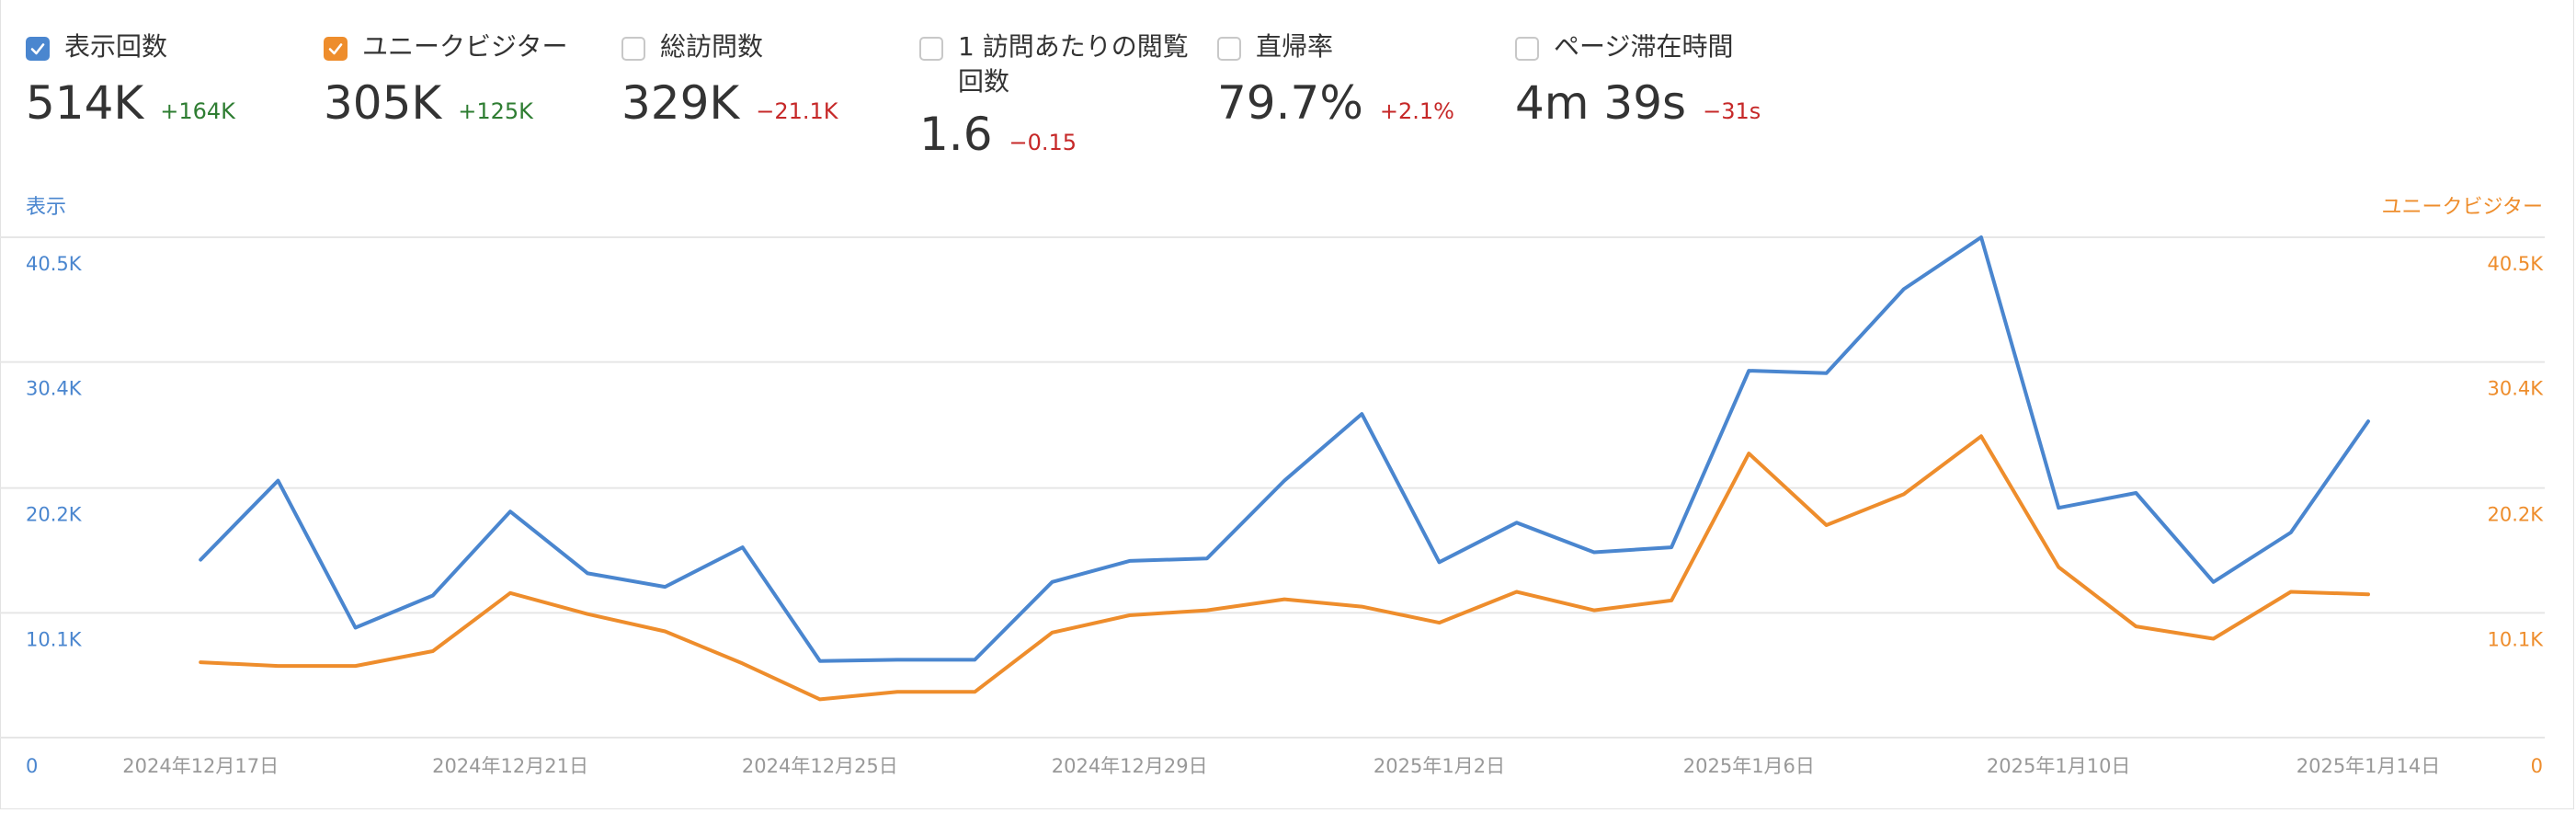 The height and width of the screenshot is (813, 2576). Describe the element at coordinates (54, 264) in the screenshot. I see `y-tick-left: 40.5K` at that location.